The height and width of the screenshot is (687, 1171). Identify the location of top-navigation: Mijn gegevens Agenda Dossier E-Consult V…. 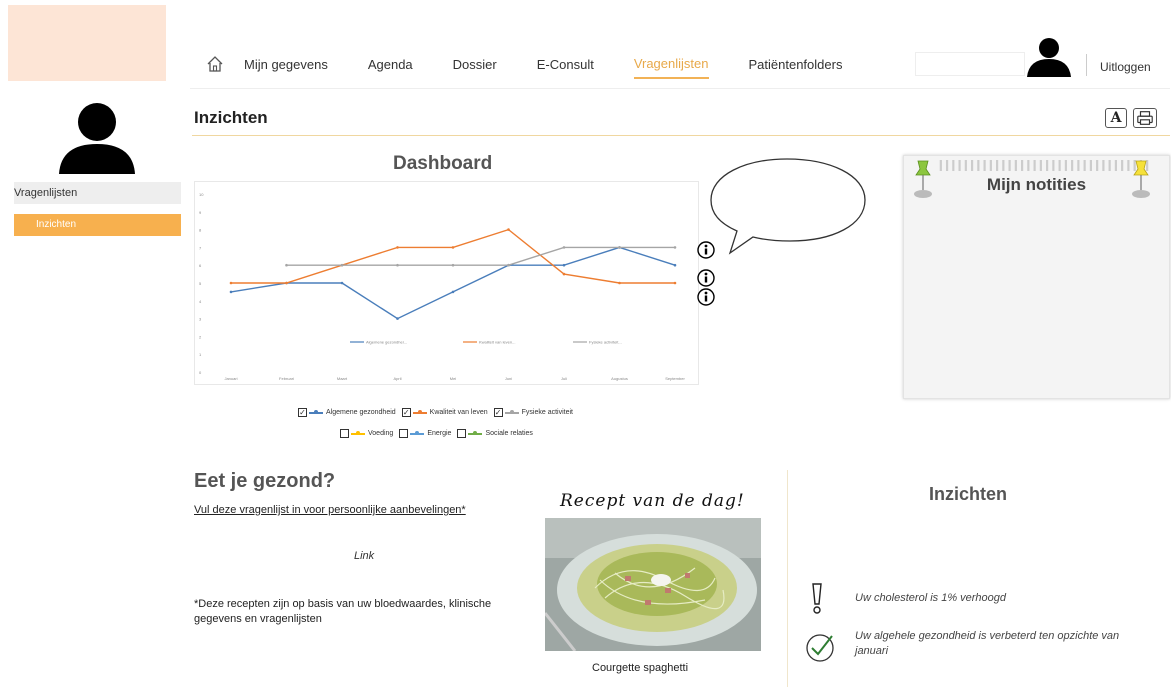
(539, 64).